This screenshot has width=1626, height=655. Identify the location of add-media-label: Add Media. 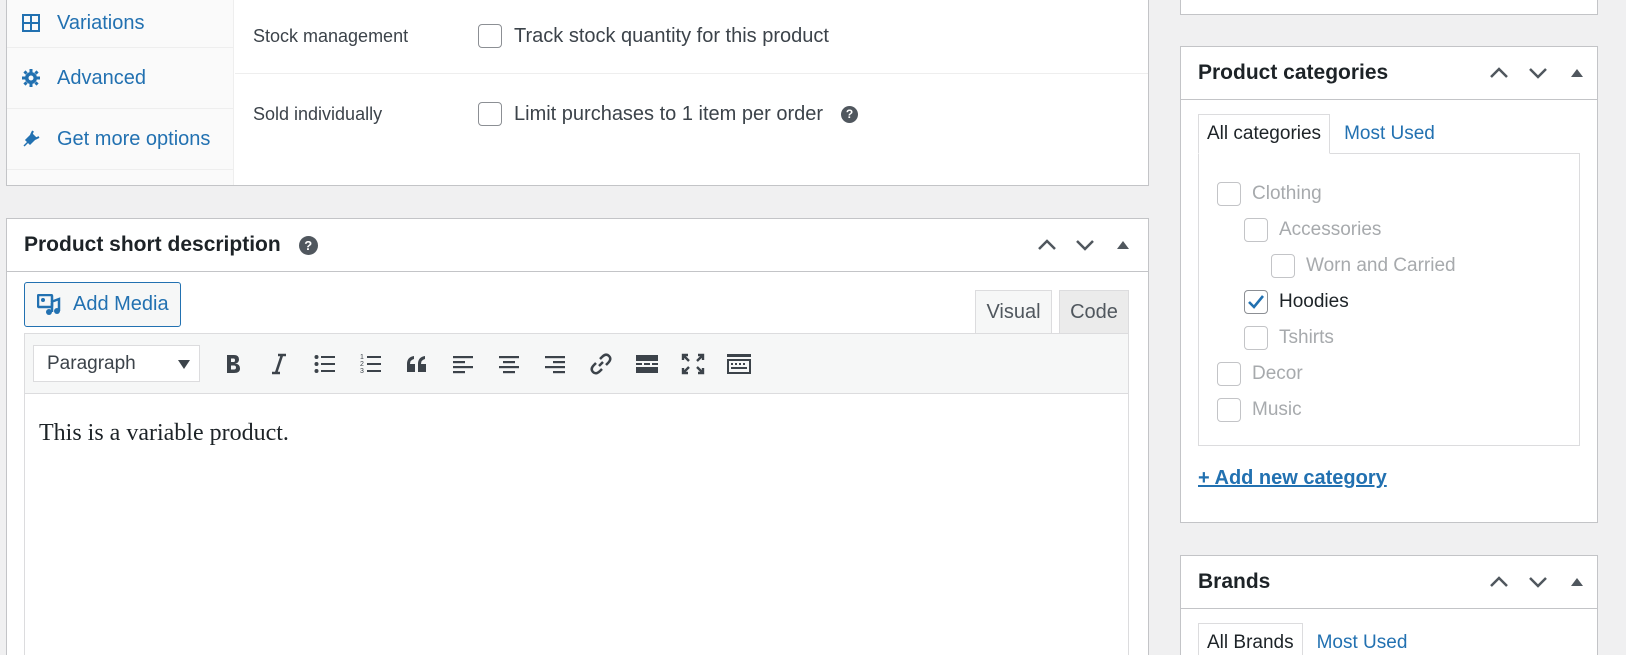
(121, 304).